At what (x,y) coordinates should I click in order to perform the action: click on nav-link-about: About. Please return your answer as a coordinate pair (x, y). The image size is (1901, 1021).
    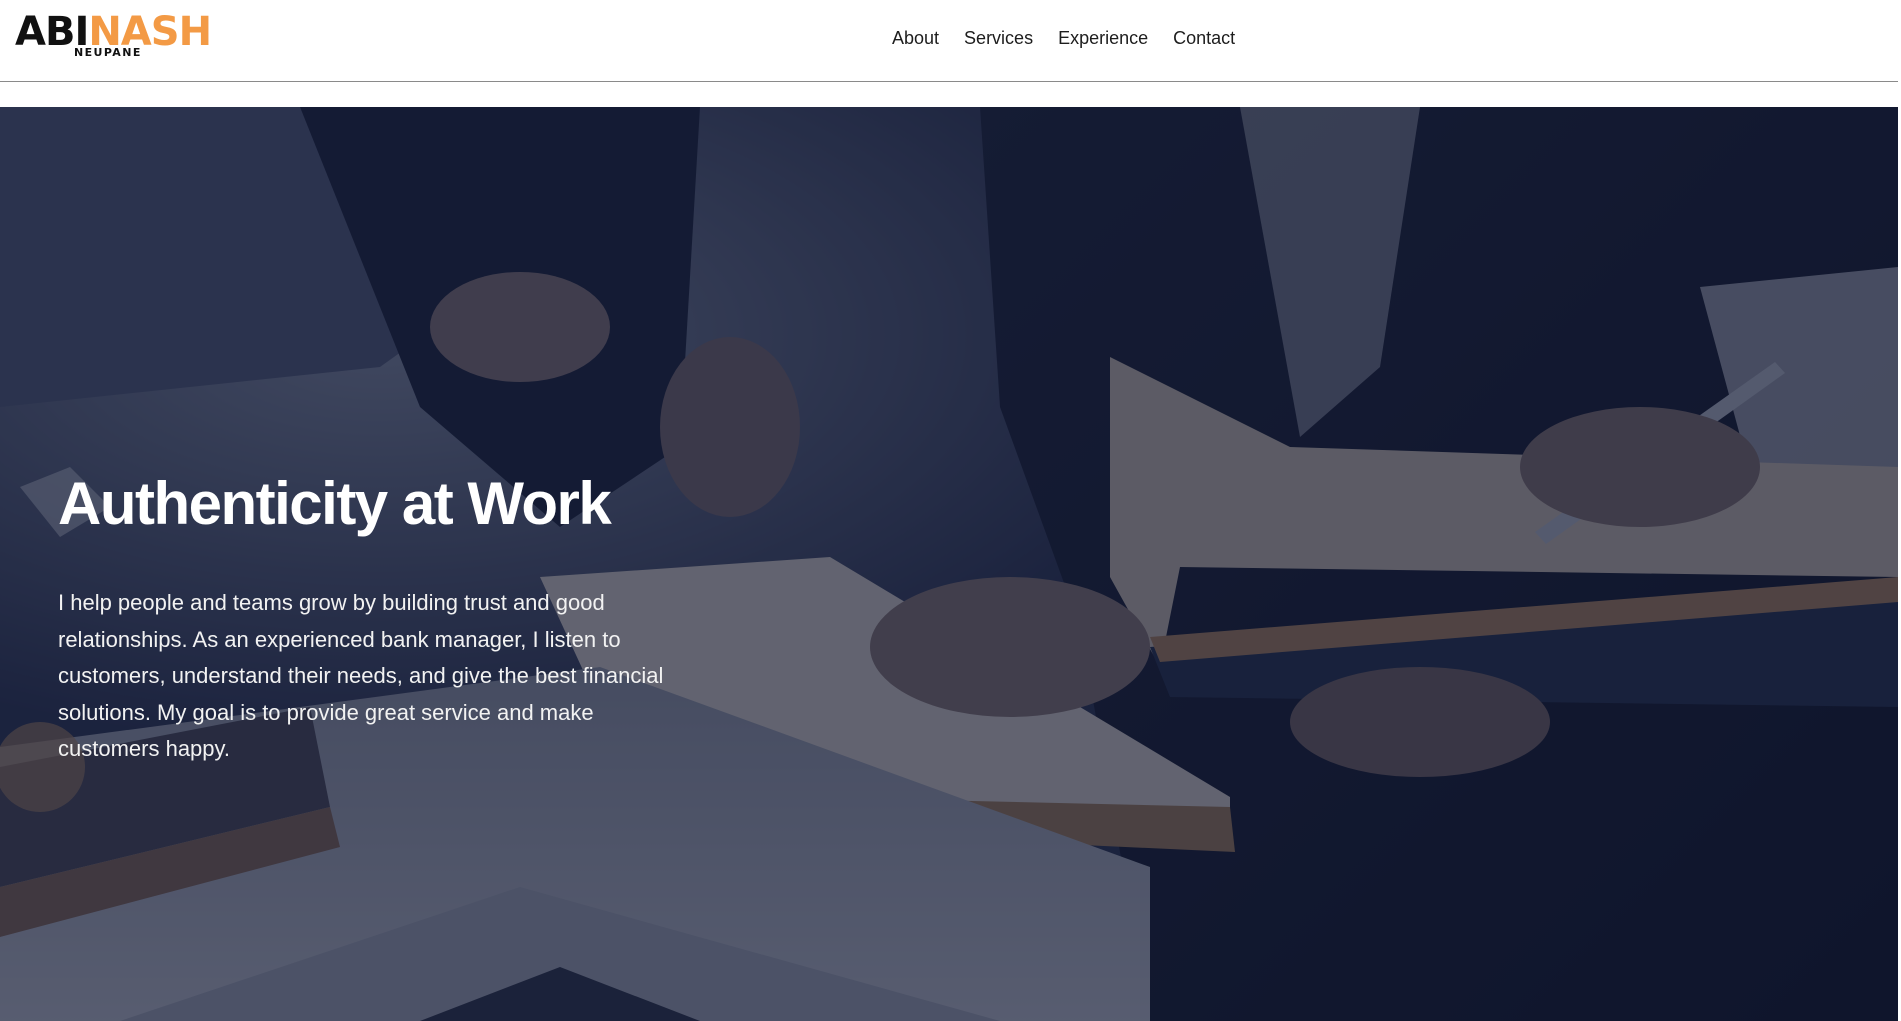
    Looking at the image, I should click on (915, 38).